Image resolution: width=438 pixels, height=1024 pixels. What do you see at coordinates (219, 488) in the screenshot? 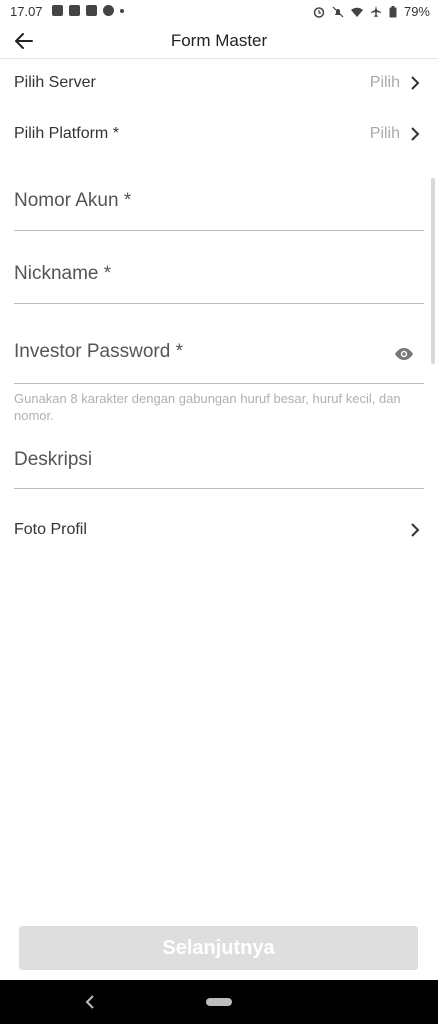
I see `description-underline` at bounding box center [219, 488].